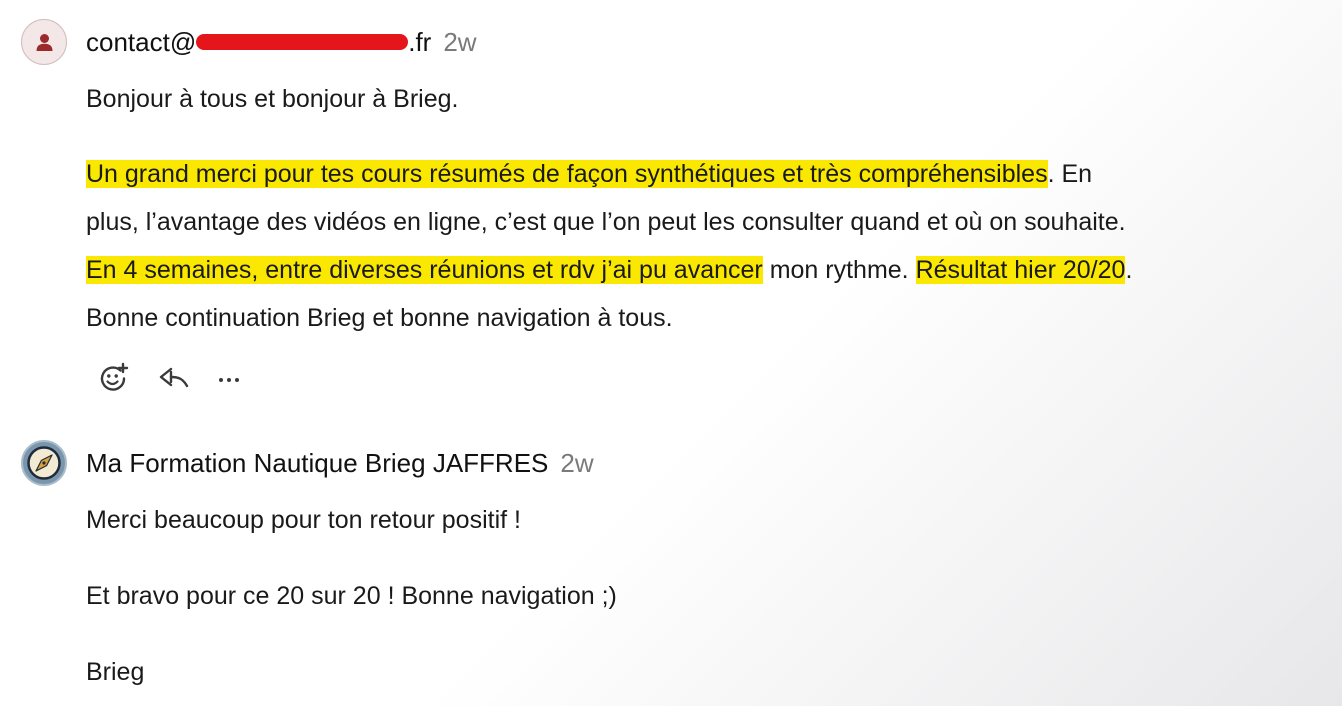 The width and height of the screenshot is (1342, 706). What do you see at coordinates (1020, 270) in the screenshot?
I see `highlighted-text: Résultat hier 20/20` at bounding box center [1020, 270].